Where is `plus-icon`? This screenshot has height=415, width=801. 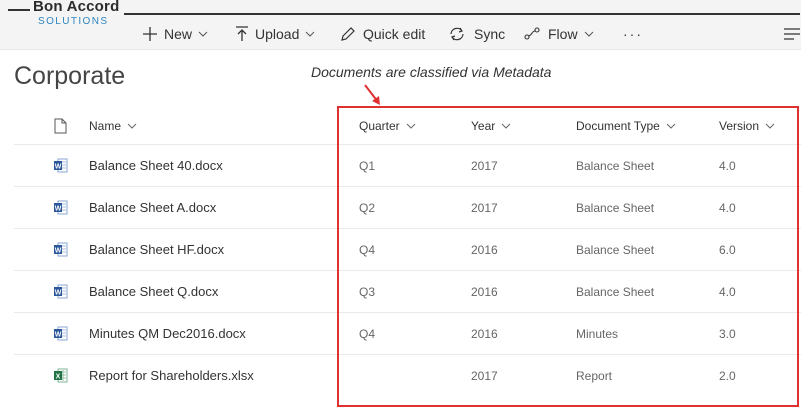 plus-icon is located at coordinates (150, 34).